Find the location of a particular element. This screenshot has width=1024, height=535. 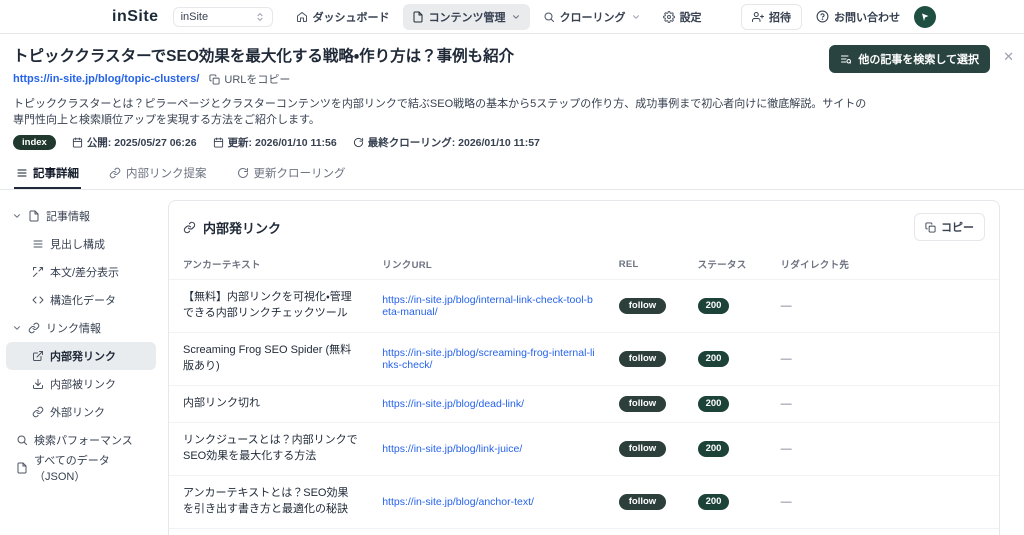

nav-item-dashboard: ダッシュボード is located at coordinates (343, 17).